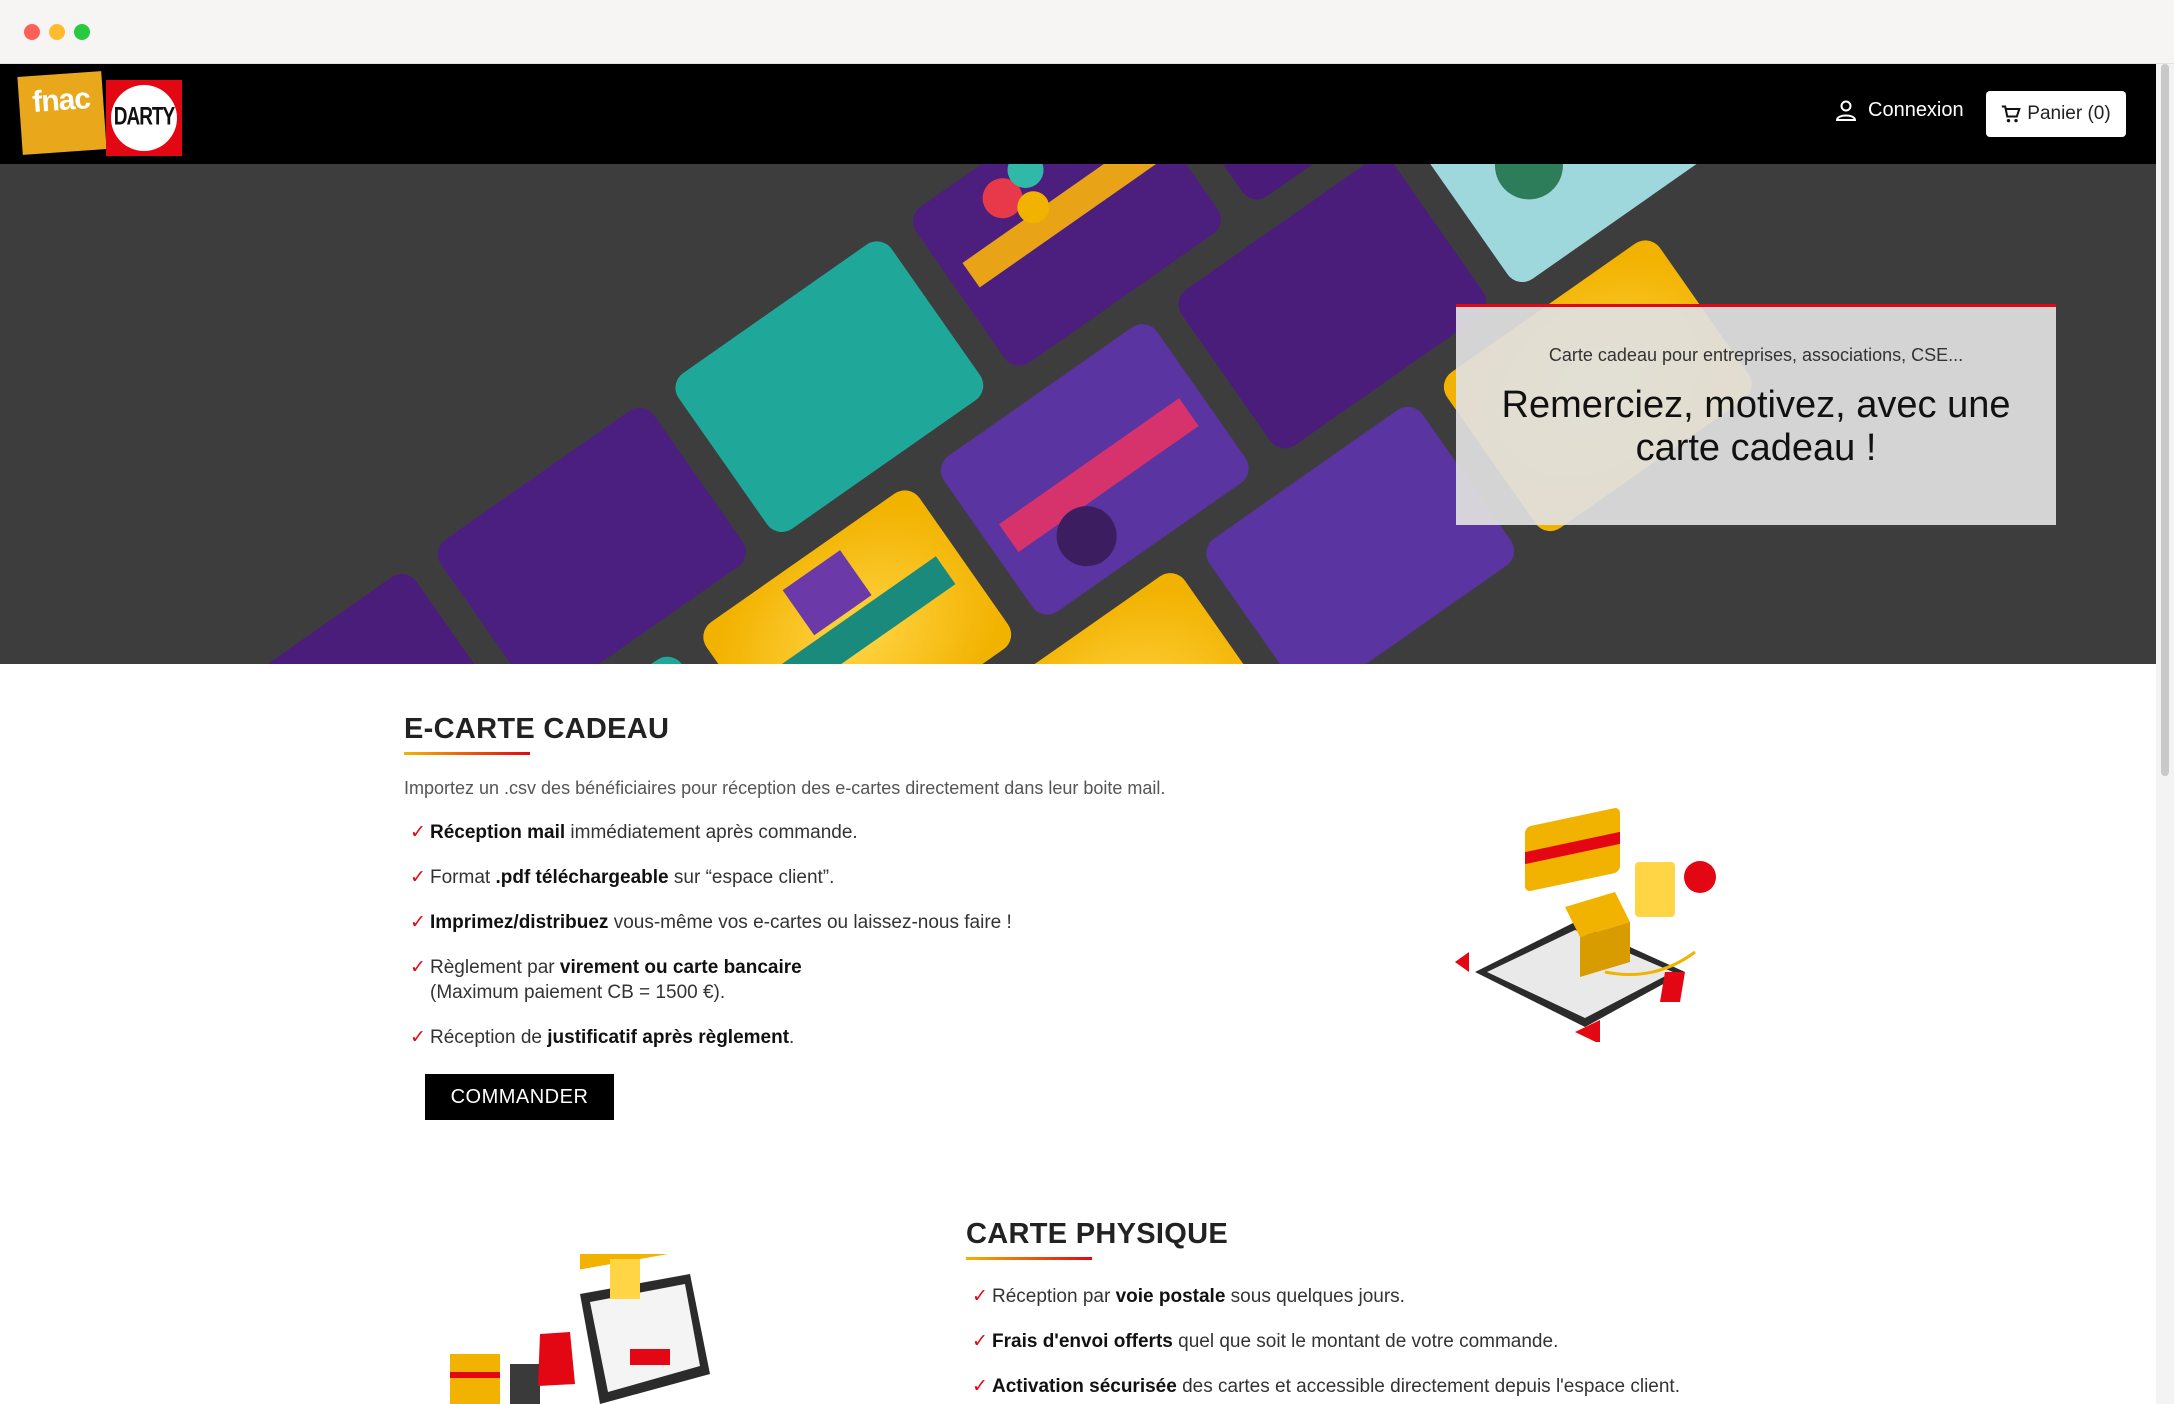 The image size is (2174, 1404). What do you see at coordinates (1575, 922) in the screenshot?
I see `phone-shopping-illustration` at bounding box center [1575, 922].